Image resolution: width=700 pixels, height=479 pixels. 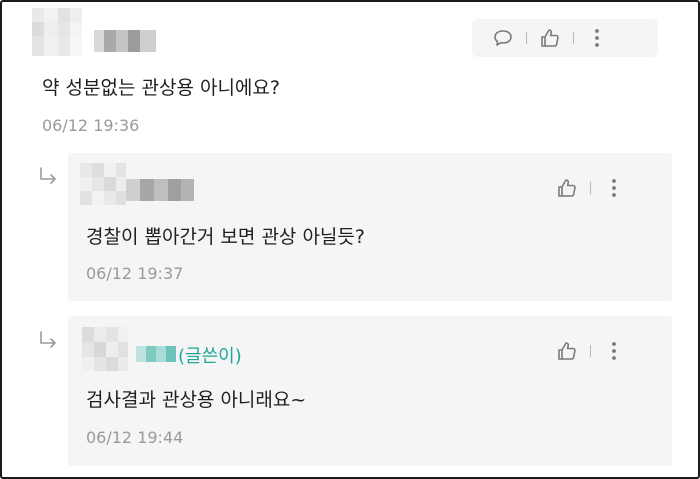 What do you see at coordinates (161, 88) in the screenshot?
I see `comment-text: 약 성분없는 관상용 아니에요?` at bounding box center [161, 88].